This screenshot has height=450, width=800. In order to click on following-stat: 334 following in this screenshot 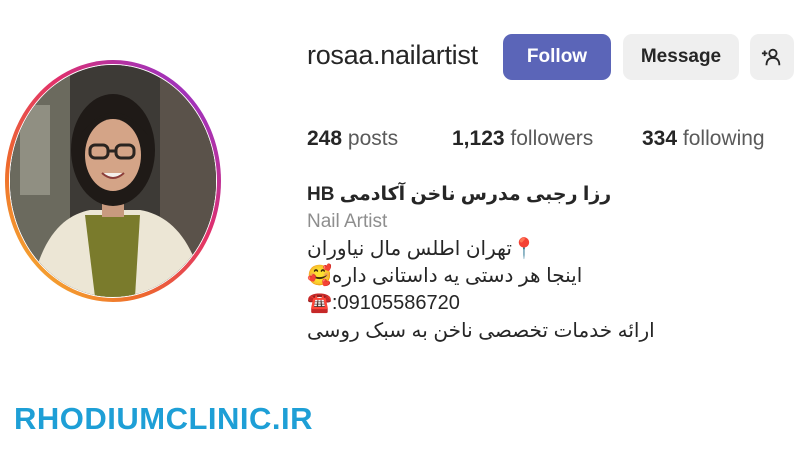, I will do `click(703, 139)`.